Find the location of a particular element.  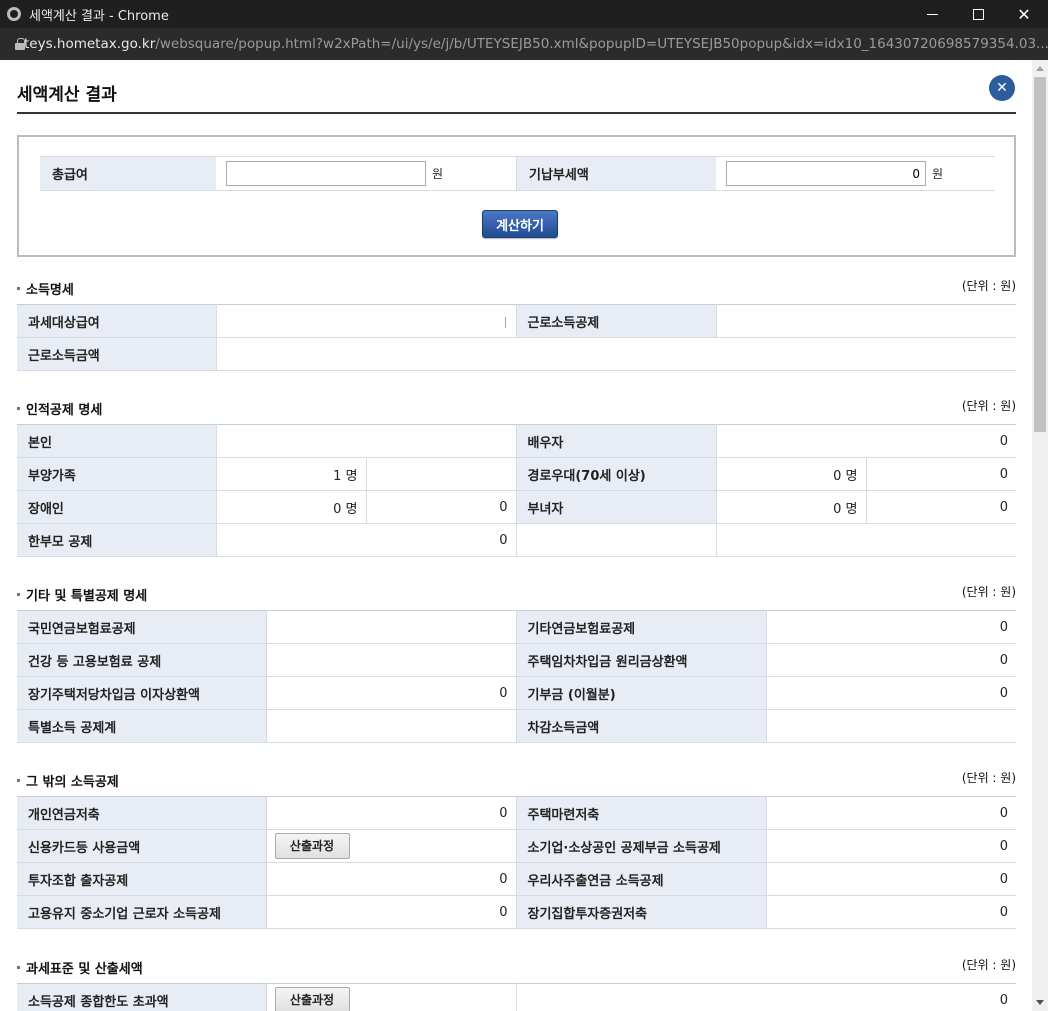

special-total-label: 특별소득 공제계 is located at coordinates (142, 726).